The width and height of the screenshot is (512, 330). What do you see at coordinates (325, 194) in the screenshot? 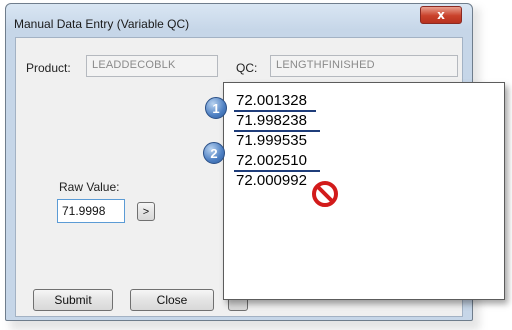
I see `no-entry-icon` at bounding box center [325, 194].